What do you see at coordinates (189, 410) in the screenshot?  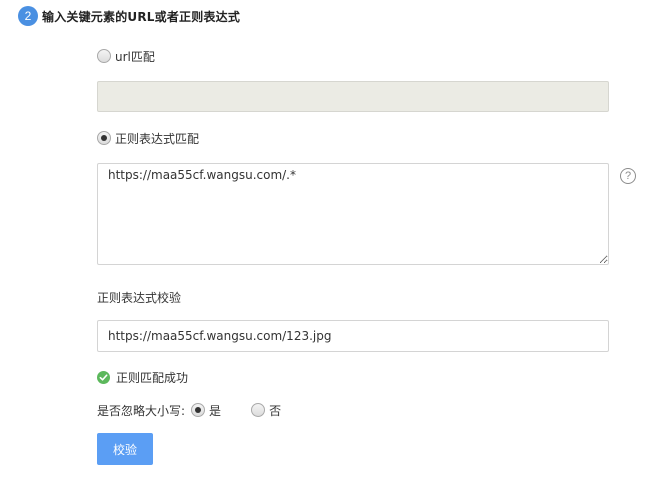 I see `ignore-case-row: 是否忽略大小写: 是 否` at bounding box center [189, 410].